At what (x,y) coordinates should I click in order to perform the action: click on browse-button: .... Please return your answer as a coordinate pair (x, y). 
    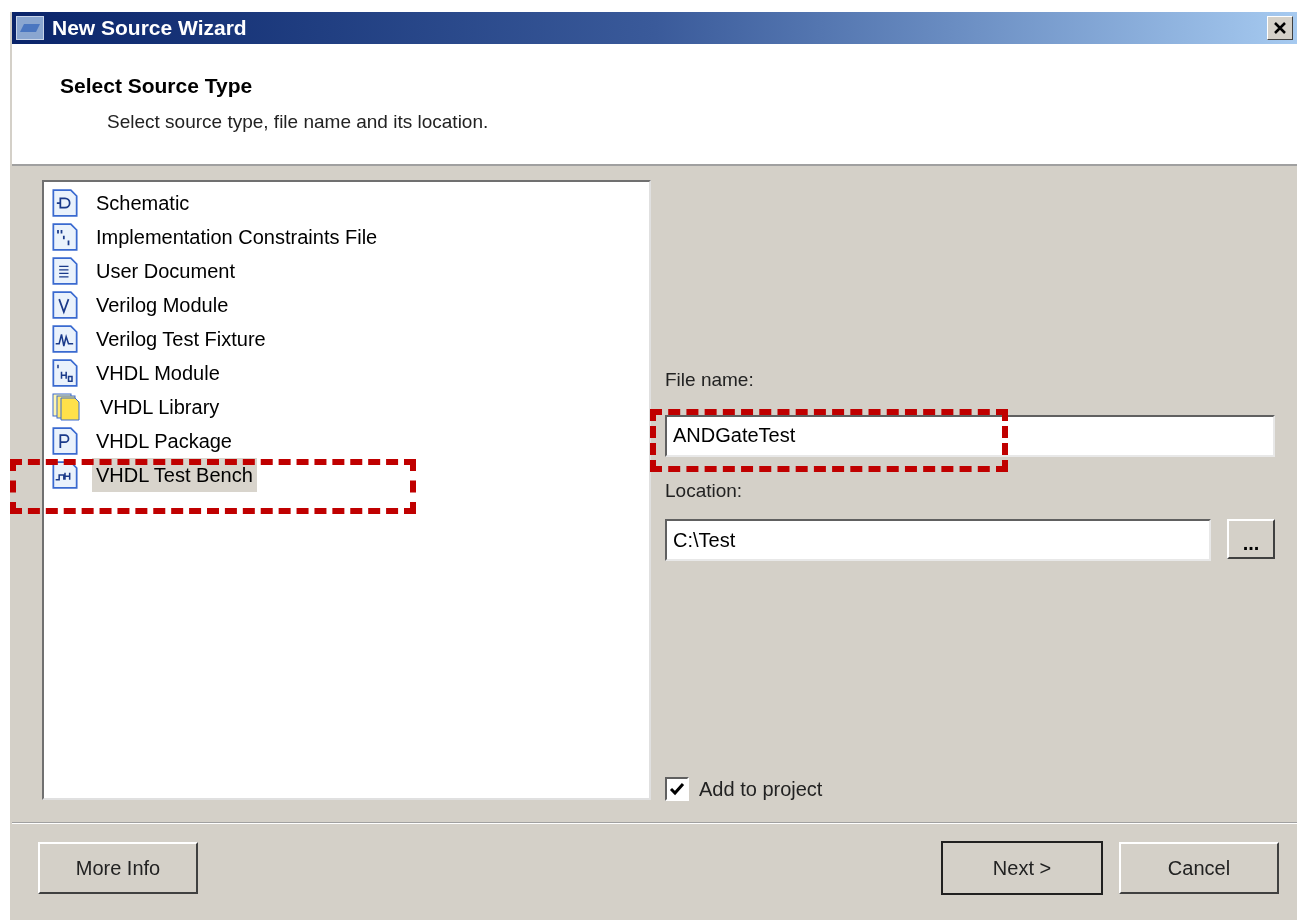
    Looking at the image, I should click on (1251, 539).